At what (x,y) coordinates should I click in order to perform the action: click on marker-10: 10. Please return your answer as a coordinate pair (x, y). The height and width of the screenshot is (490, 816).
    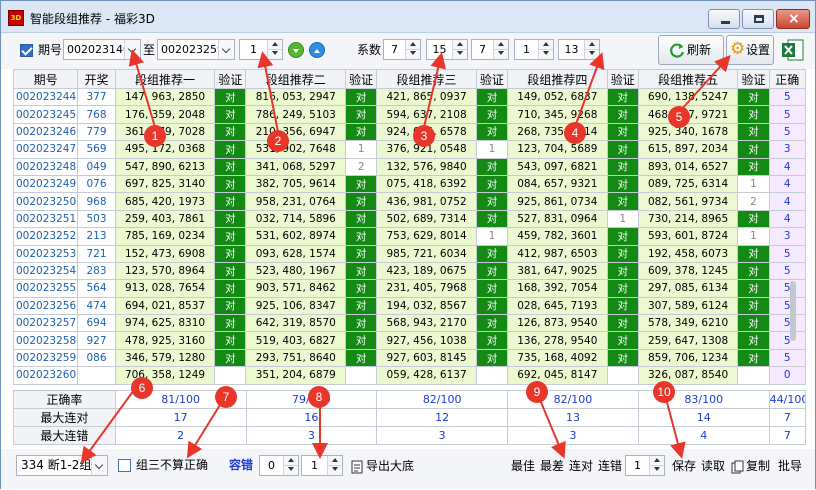
    Looking at the image, I should click on (664, 392).